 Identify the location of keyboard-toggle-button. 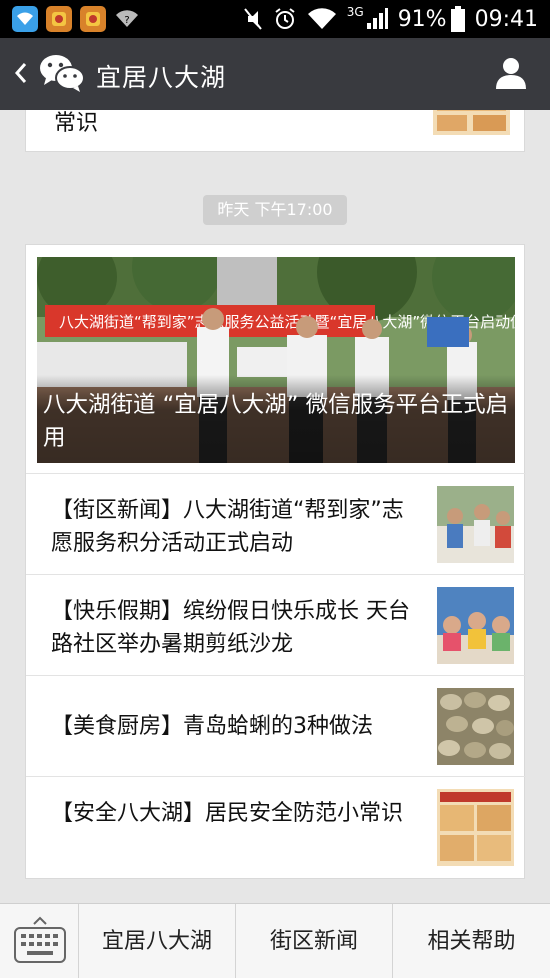
(39, 941).